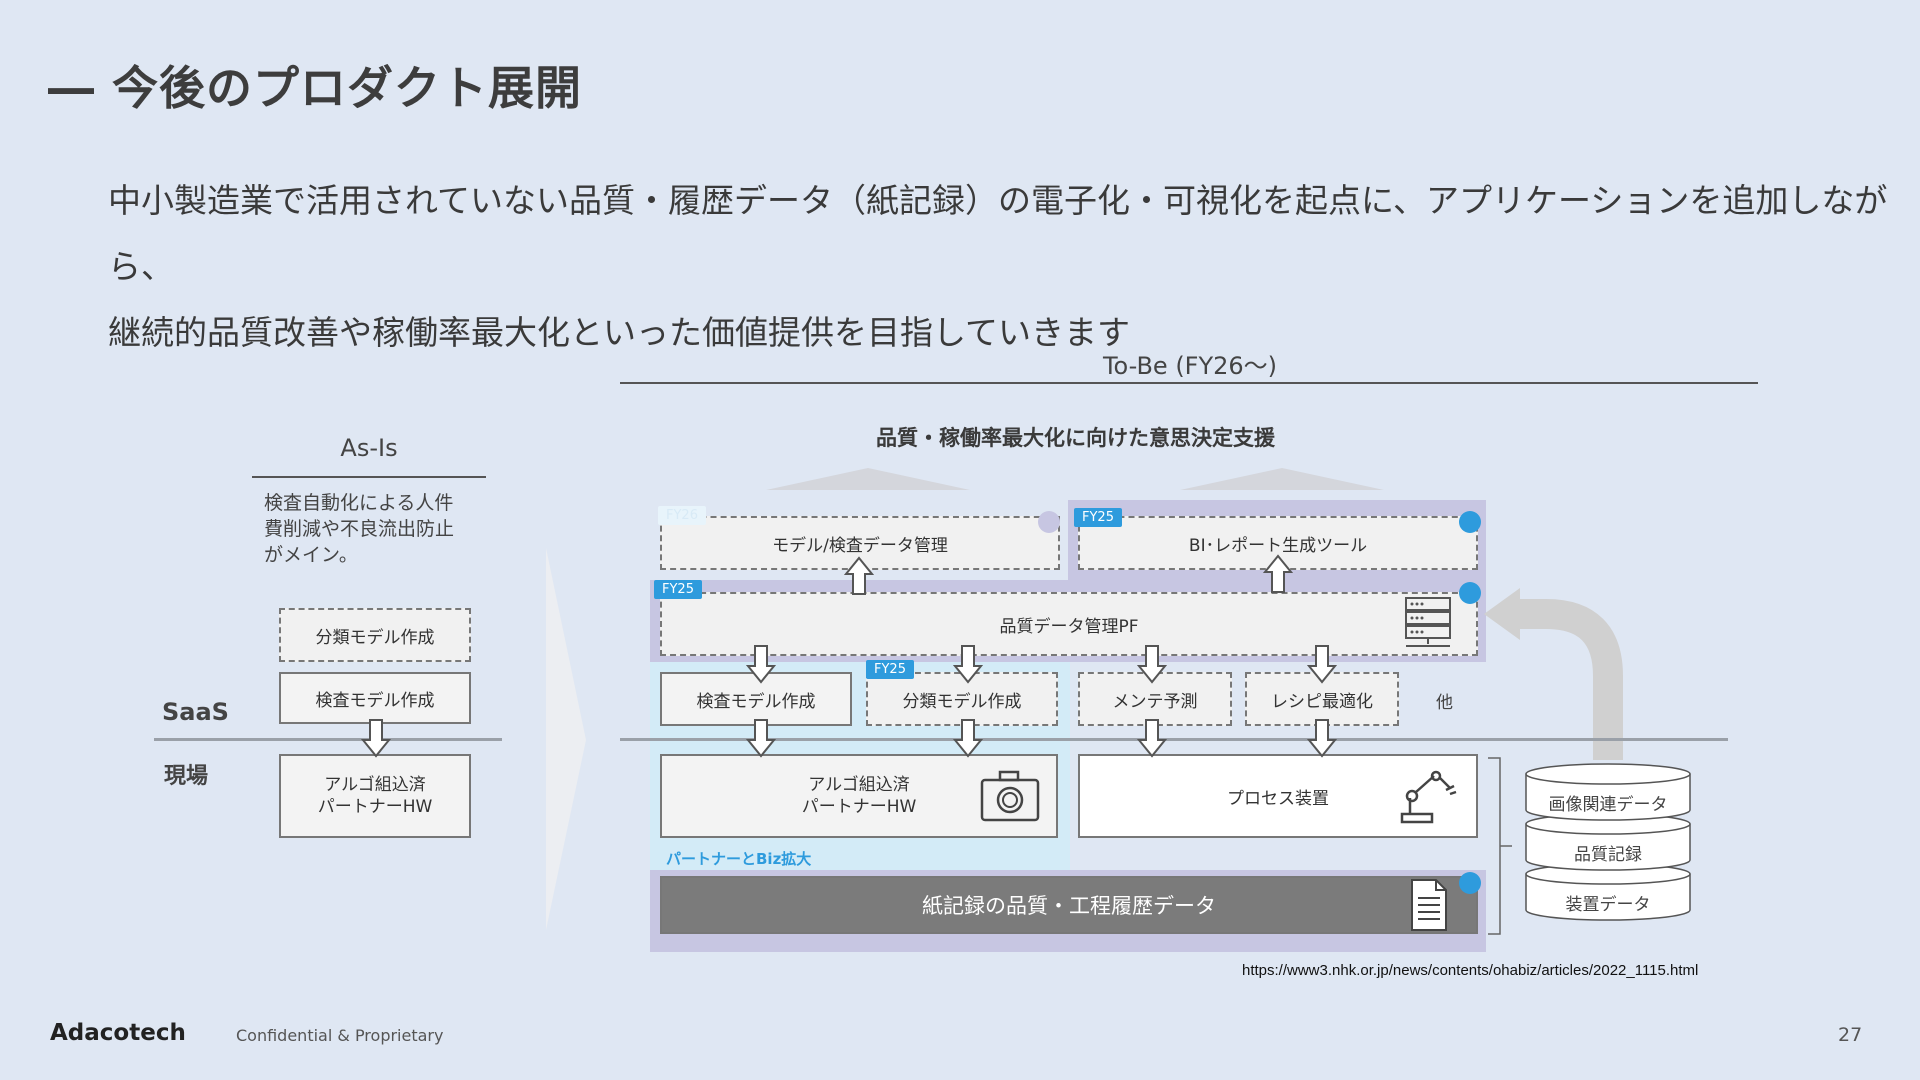  I want to click on as-is-inspect-model: 検査モデル作成, so click(375, 698).